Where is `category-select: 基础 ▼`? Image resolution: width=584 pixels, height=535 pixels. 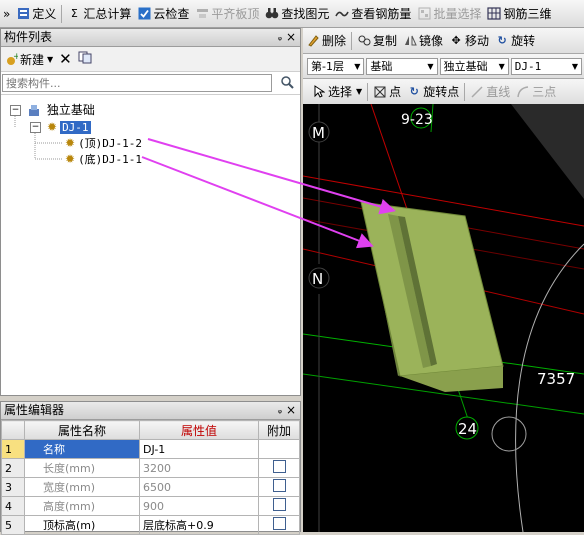
category-select: 基础 ▼ is located at coordinates (402, 66).